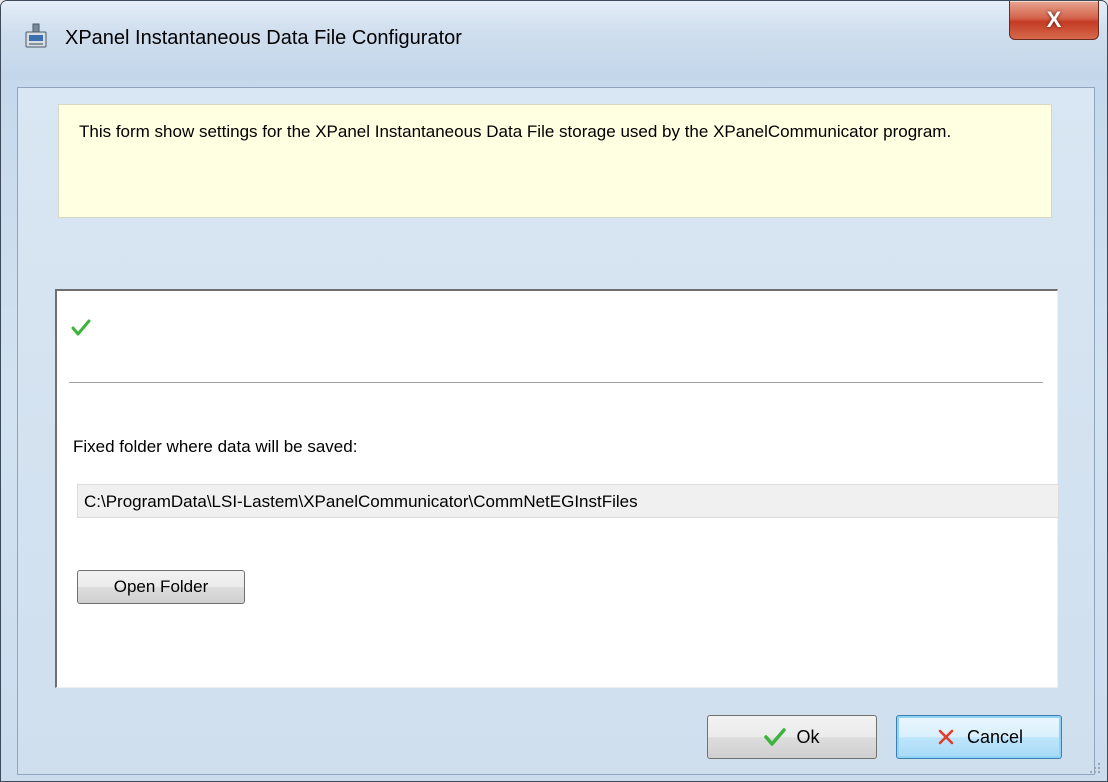 This screenshot has width=1108, height=782. What do you see at coordinates (36, 35) in the screenshot?
I see `app-icon` at bounding box center [36, 35].